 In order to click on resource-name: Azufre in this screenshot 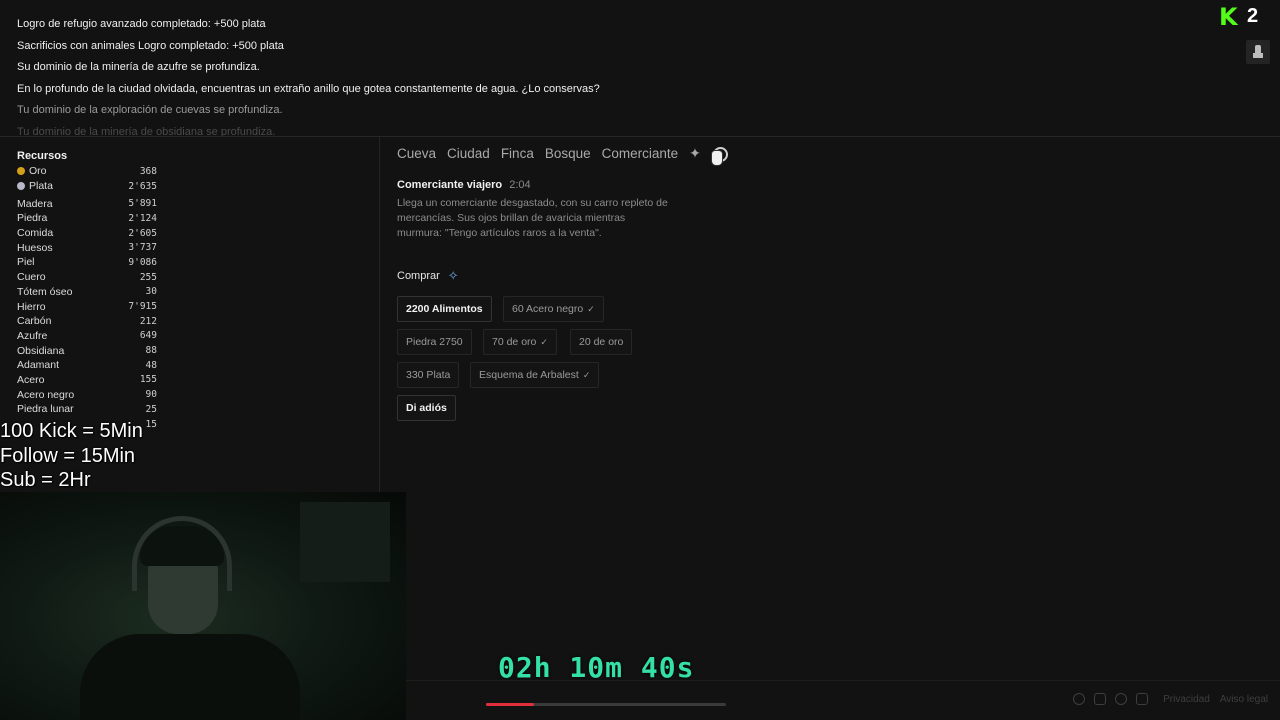, I will do `click(32, 335)`.